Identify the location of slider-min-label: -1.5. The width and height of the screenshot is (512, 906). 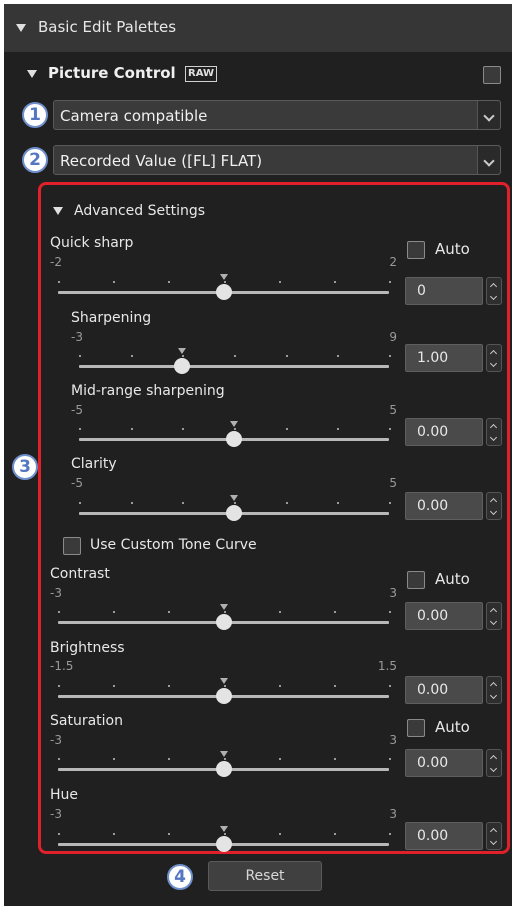
(62, 666).